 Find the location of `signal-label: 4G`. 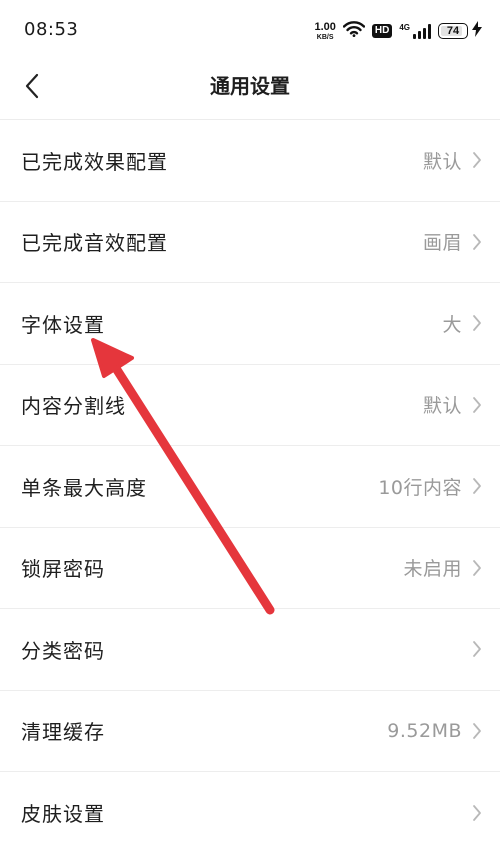

signal-label: 4G is located at coordinates (404, 27).